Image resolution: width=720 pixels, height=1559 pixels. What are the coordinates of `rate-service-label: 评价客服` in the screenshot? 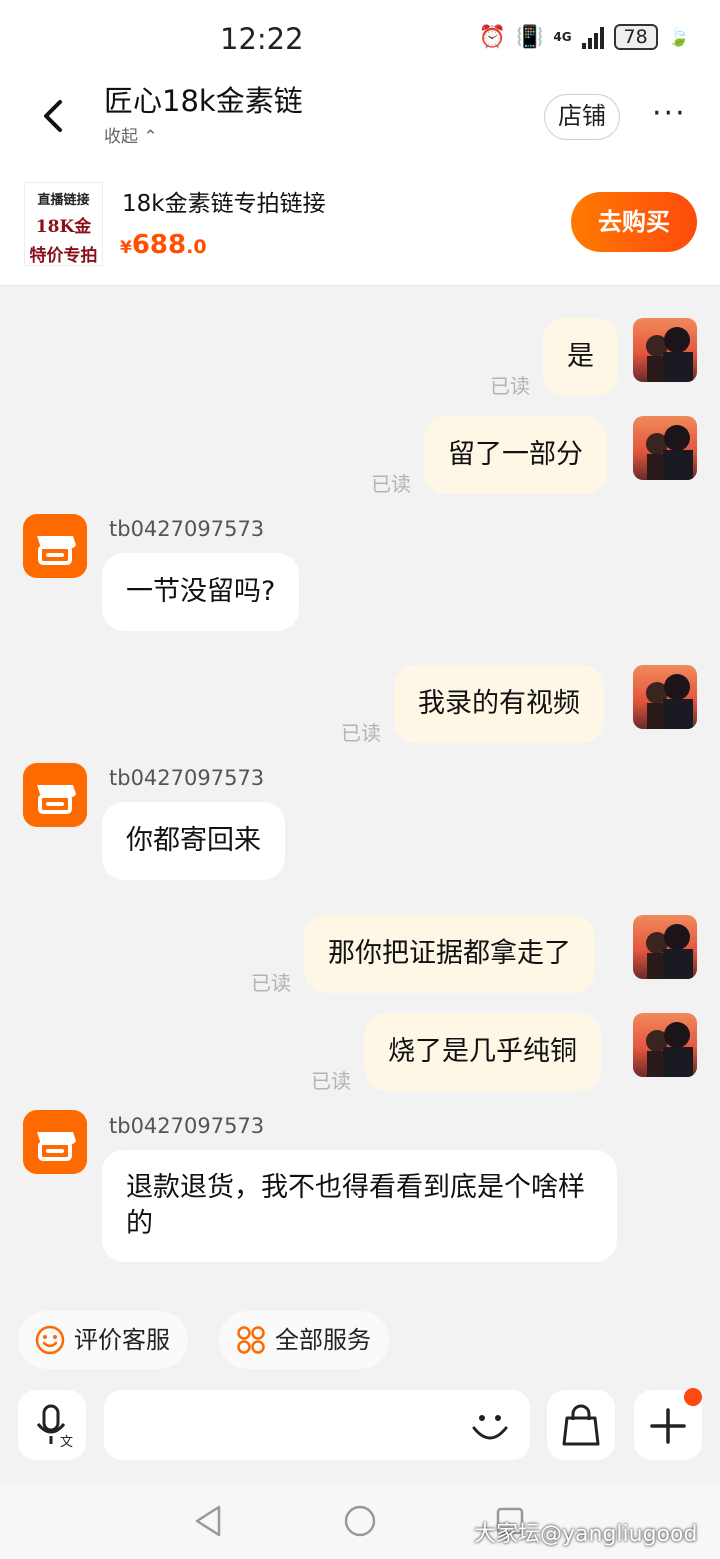 It's located at (122, 1340).